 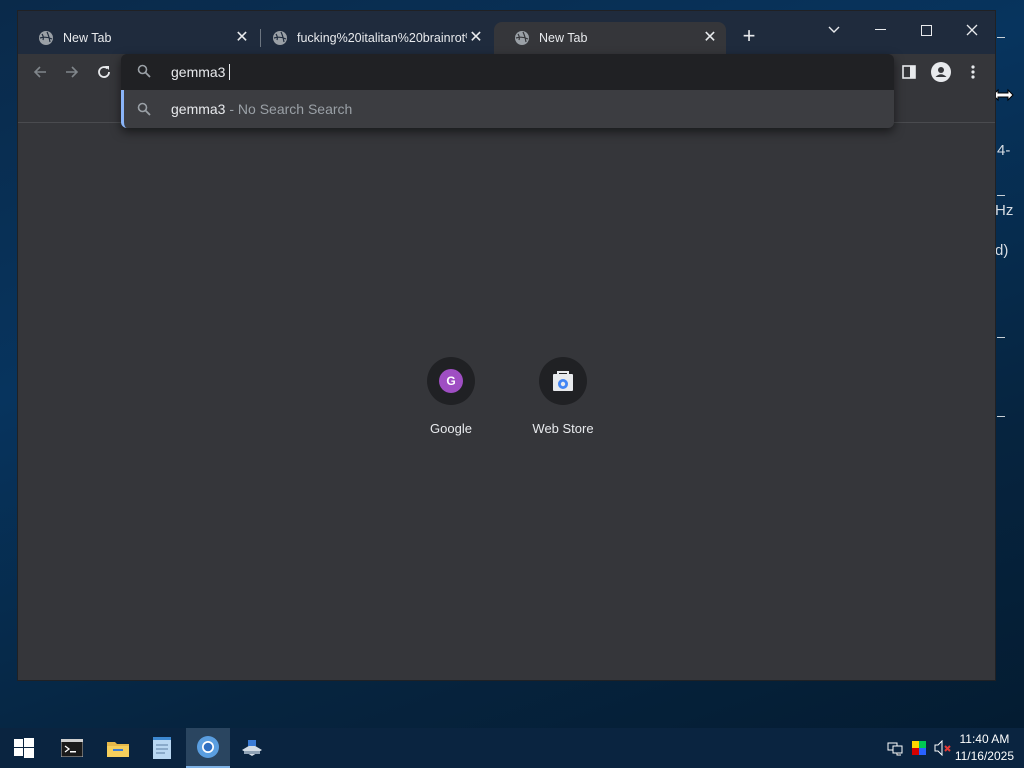 What do you see at coordinates (919, 748) in the screenshot?
I see `color-app-icon` at bounding box center [919, 748].